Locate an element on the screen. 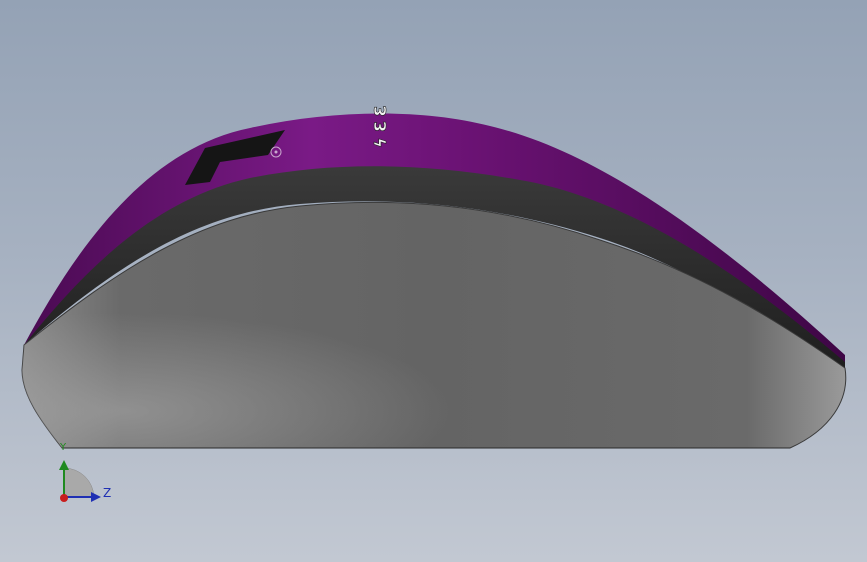 This screenshot has width=867, height=562. coordinate-triad is located at coordinates (80, 481).